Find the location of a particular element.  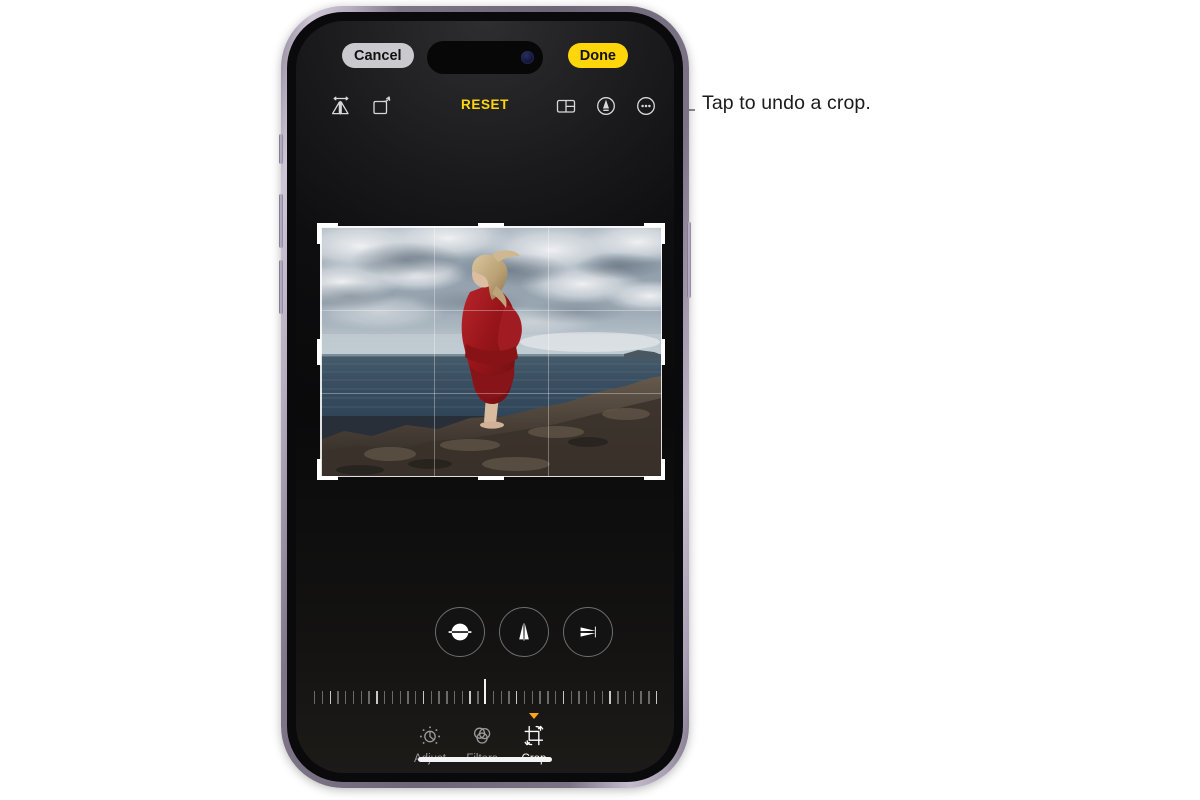

more-options-icon is located at coordinates (646, 106).